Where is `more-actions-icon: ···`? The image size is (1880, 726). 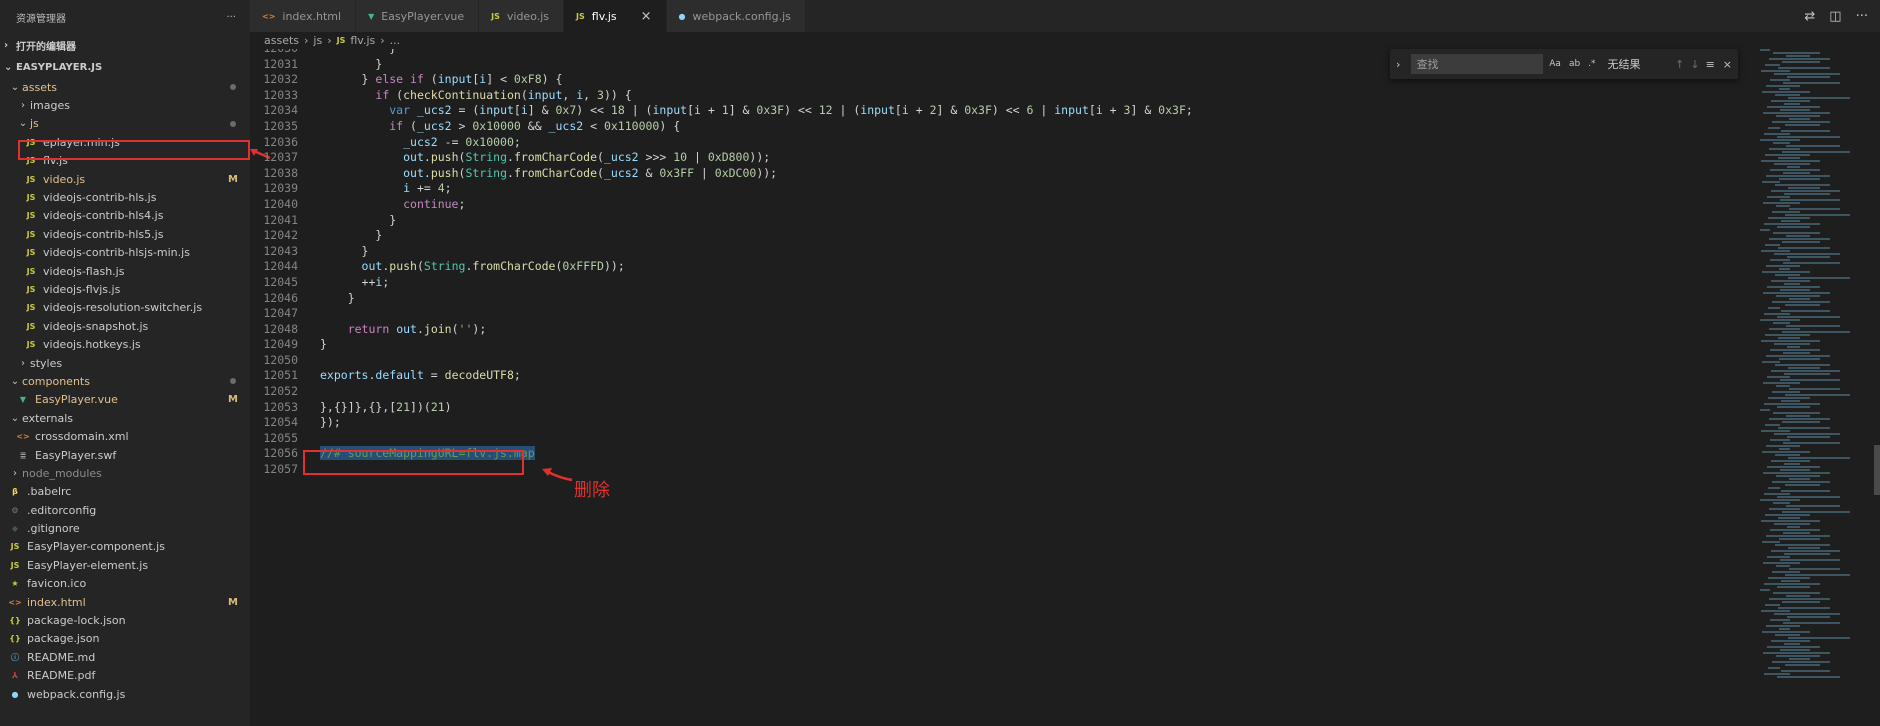 more-actions-icon: ··· is located at coordinates (1862, 16).